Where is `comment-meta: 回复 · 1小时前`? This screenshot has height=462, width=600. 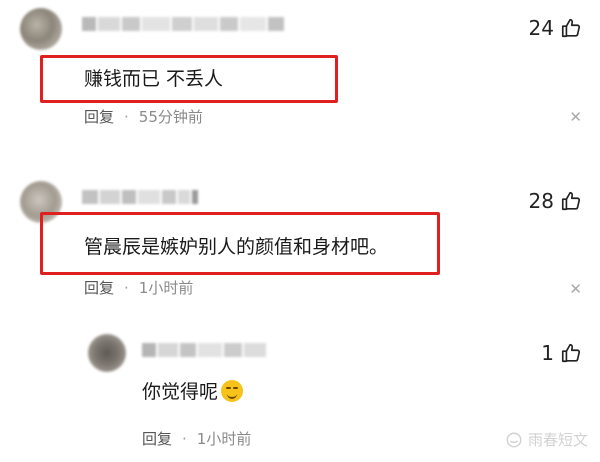
comment-meta: 回复 · 1小时前 is located at coordinates (196, 438).